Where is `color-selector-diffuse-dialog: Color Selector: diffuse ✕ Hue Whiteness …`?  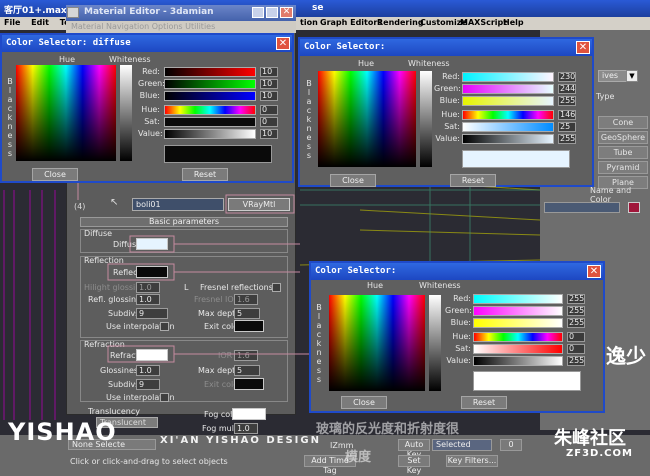 color-selector-diffuse-dialog: Color Selector: diffuse ✕ Hue Whiteness … is located at coordinates (147, 108).